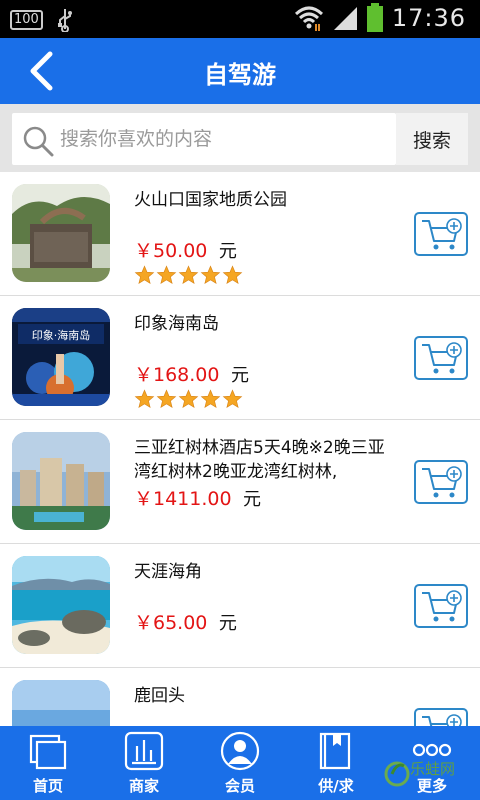  I want to click on battery-icon, so click(374, 17).